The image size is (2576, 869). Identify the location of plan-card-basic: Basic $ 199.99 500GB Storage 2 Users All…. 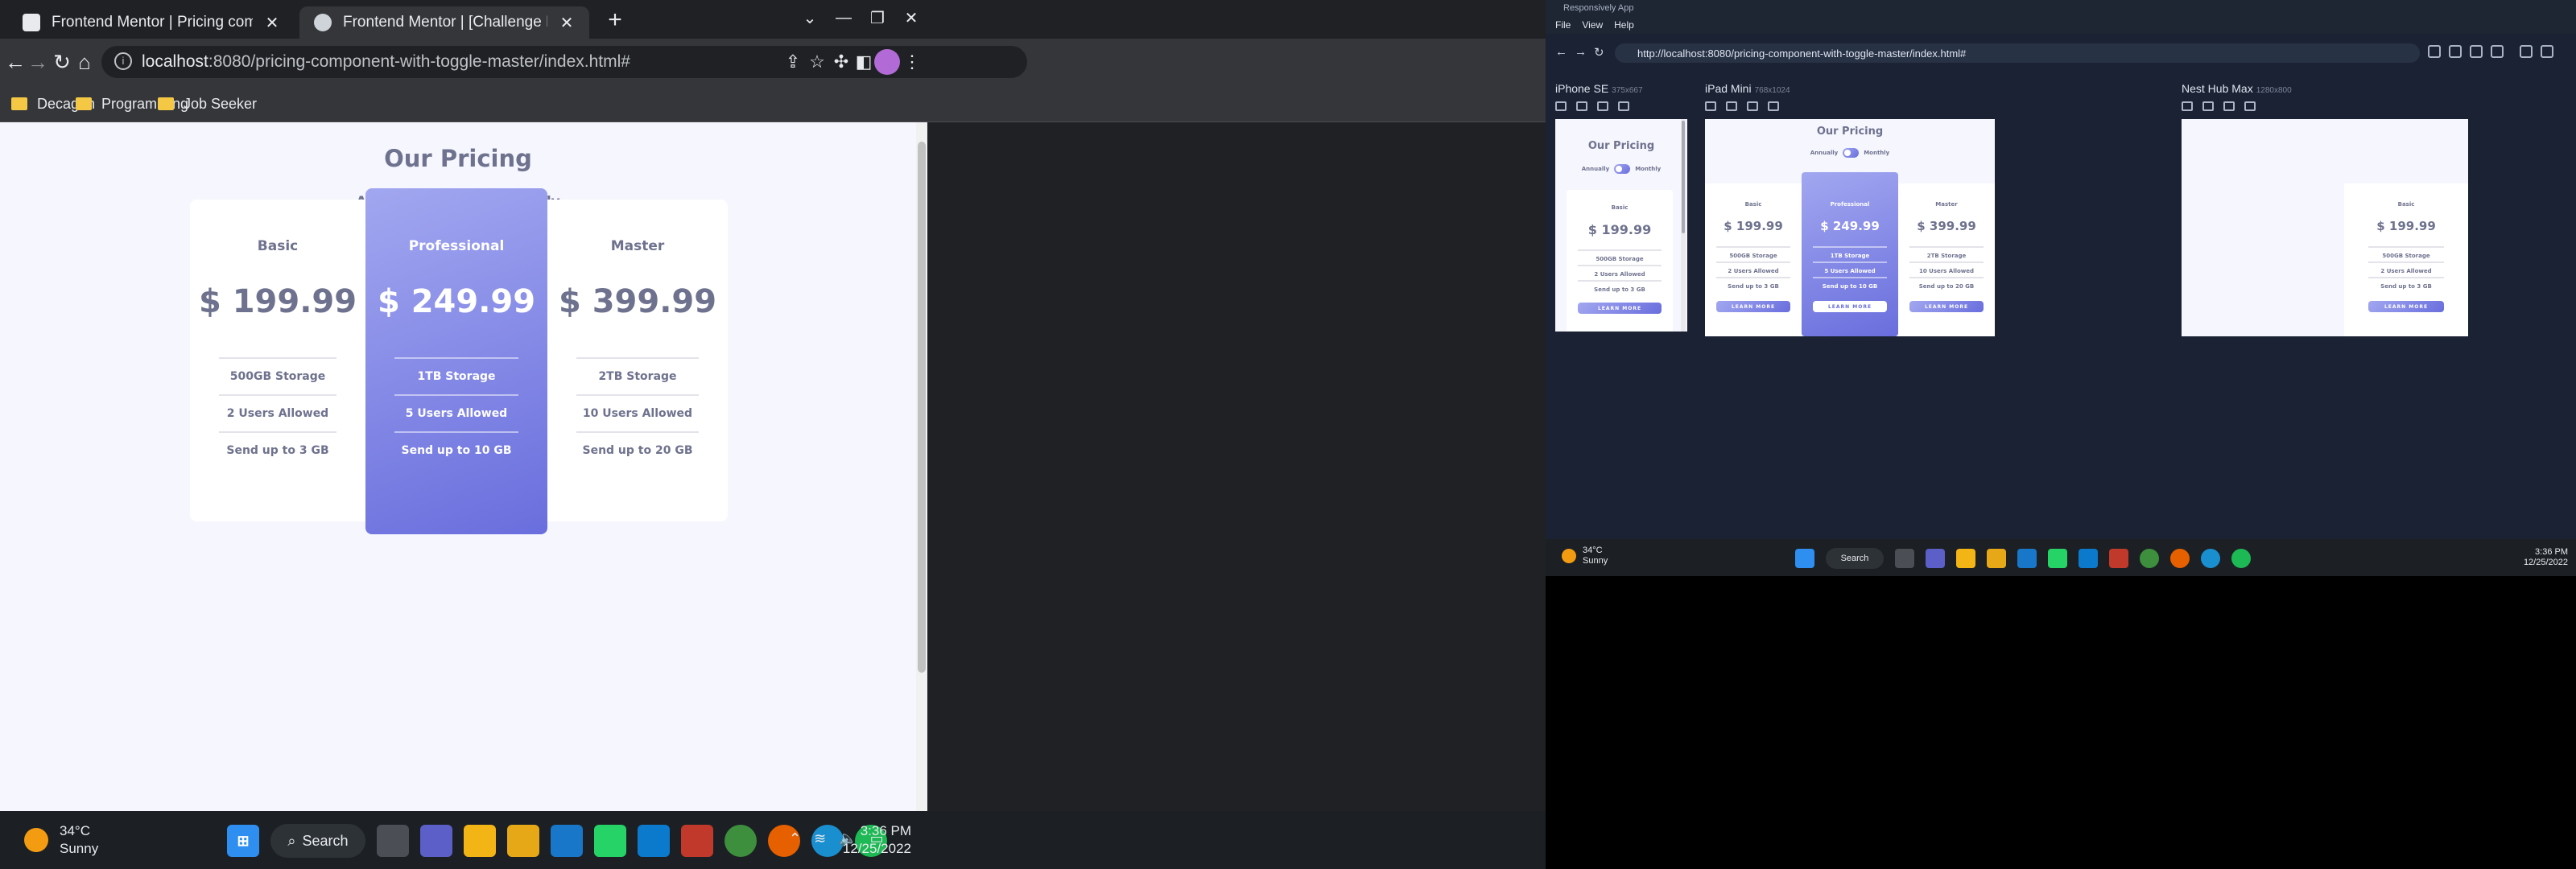
(1753, 259).